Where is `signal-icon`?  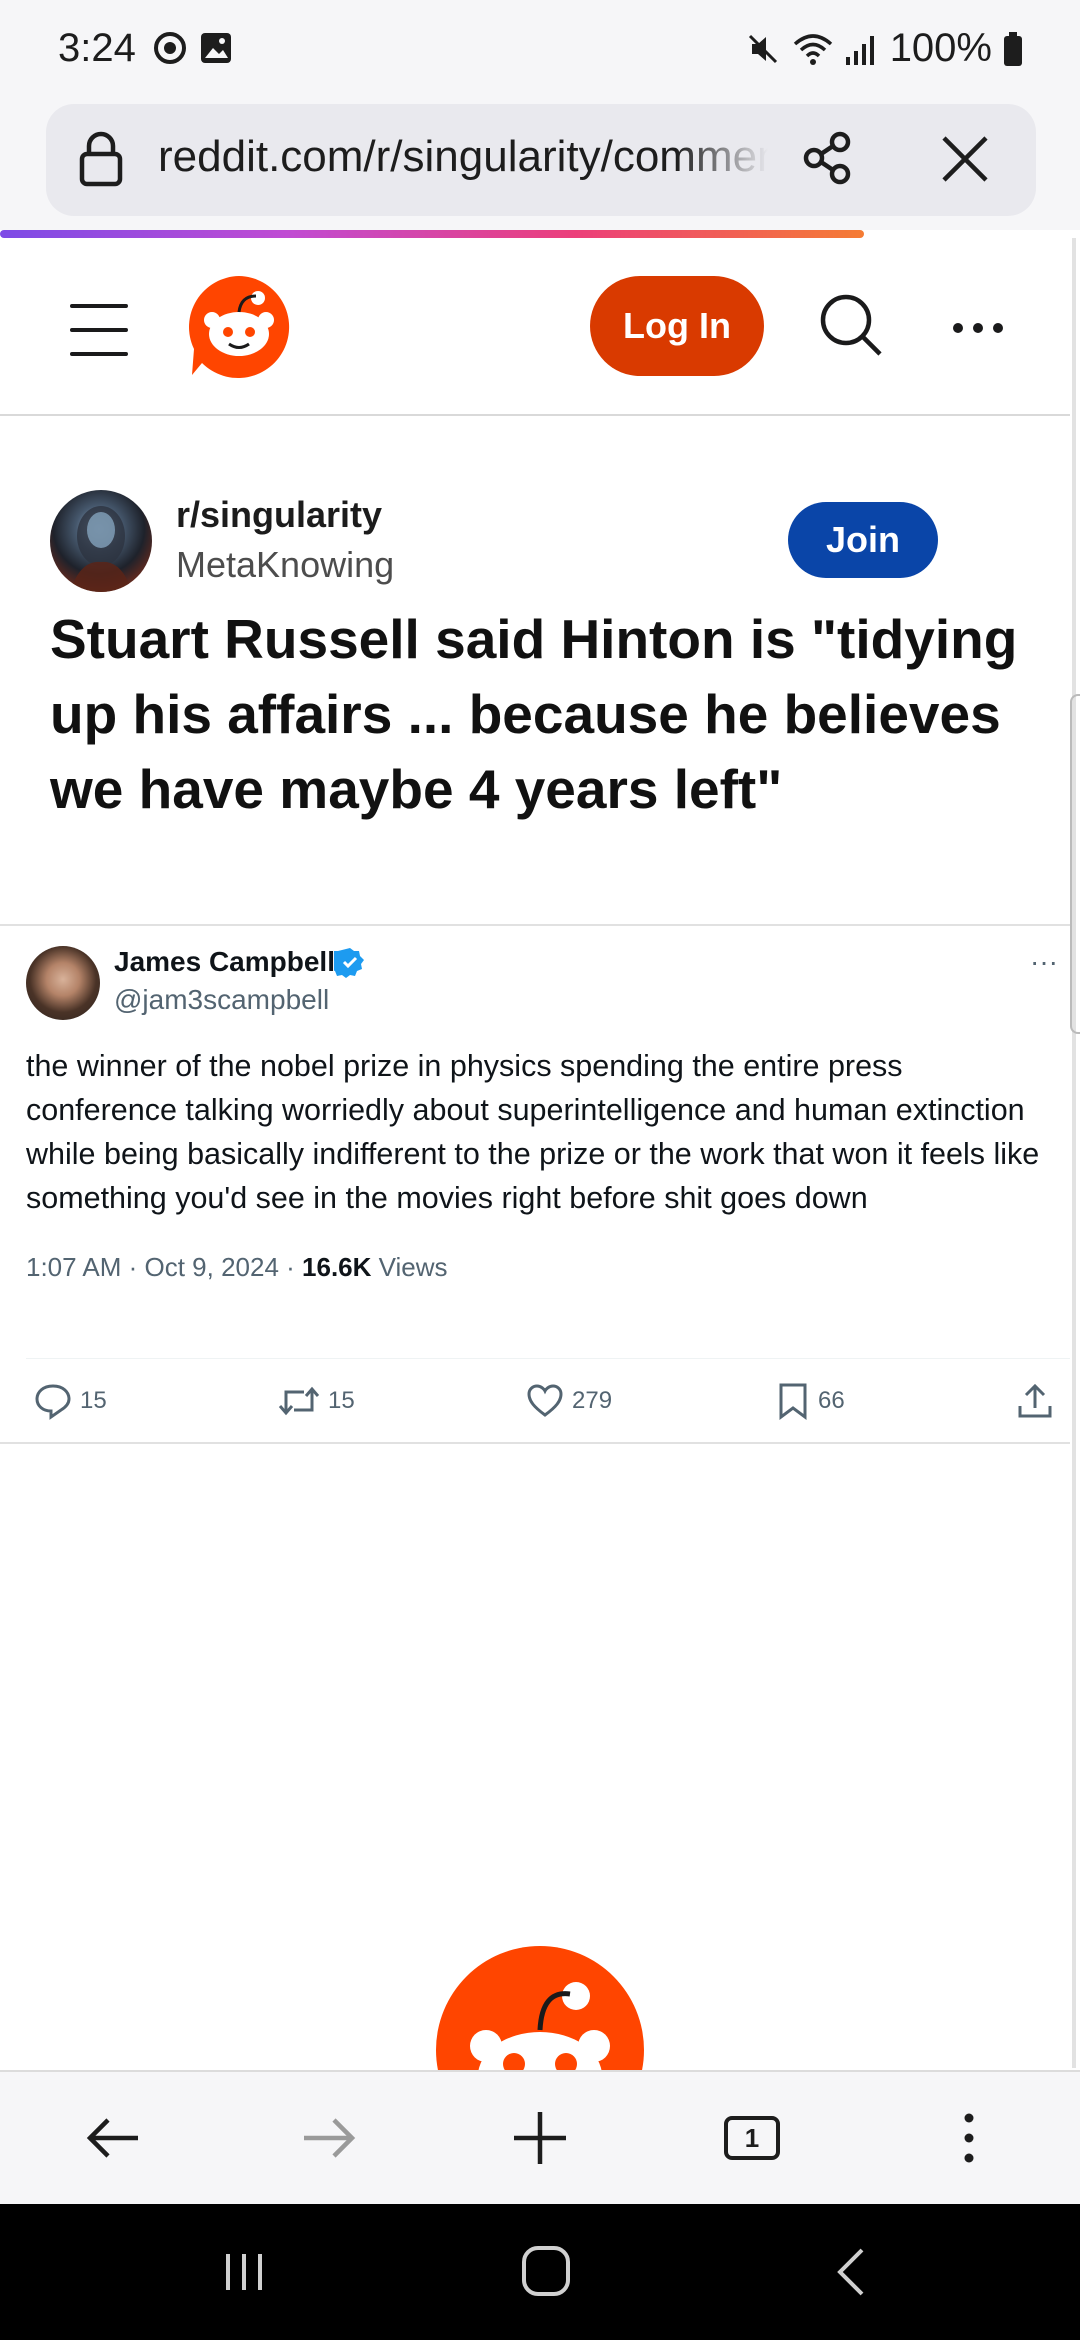
signal-icon is located at coordinates (859, 50).